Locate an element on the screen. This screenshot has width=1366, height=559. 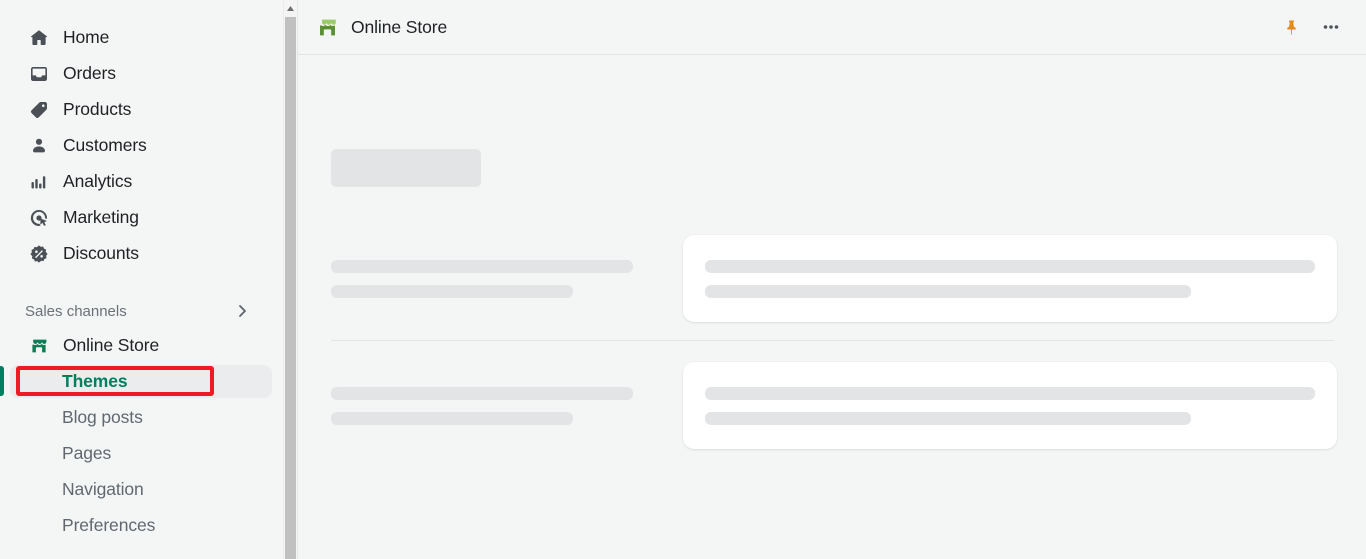
sidebar-item-label: Customers is located at coordinates (105, 145).